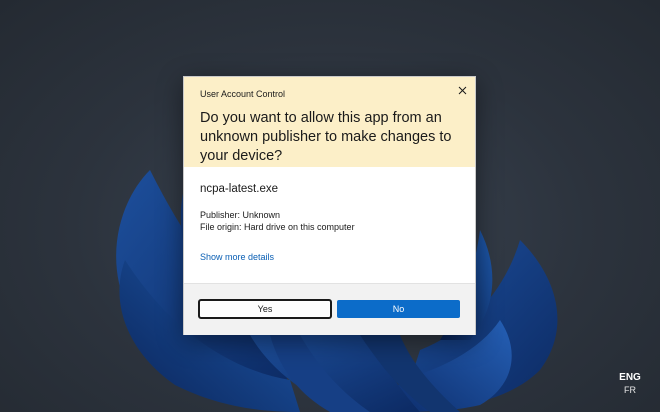 This screenshot has height=412, width=660. I want to click on language-primary: ENG, so click(630, 377).